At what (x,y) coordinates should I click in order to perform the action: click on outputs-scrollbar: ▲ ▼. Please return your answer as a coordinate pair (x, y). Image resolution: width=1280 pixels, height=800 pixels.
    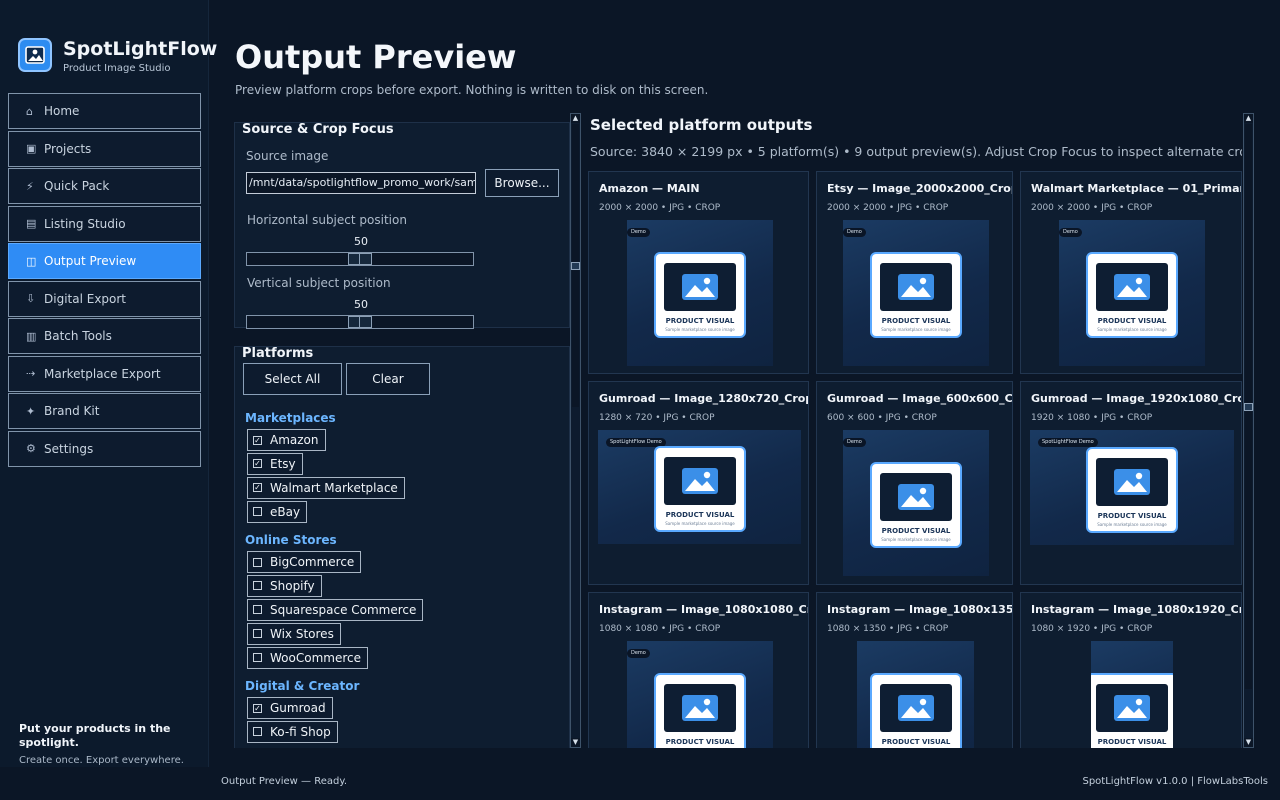
    Looking at the image, I should click on (1248, 430).